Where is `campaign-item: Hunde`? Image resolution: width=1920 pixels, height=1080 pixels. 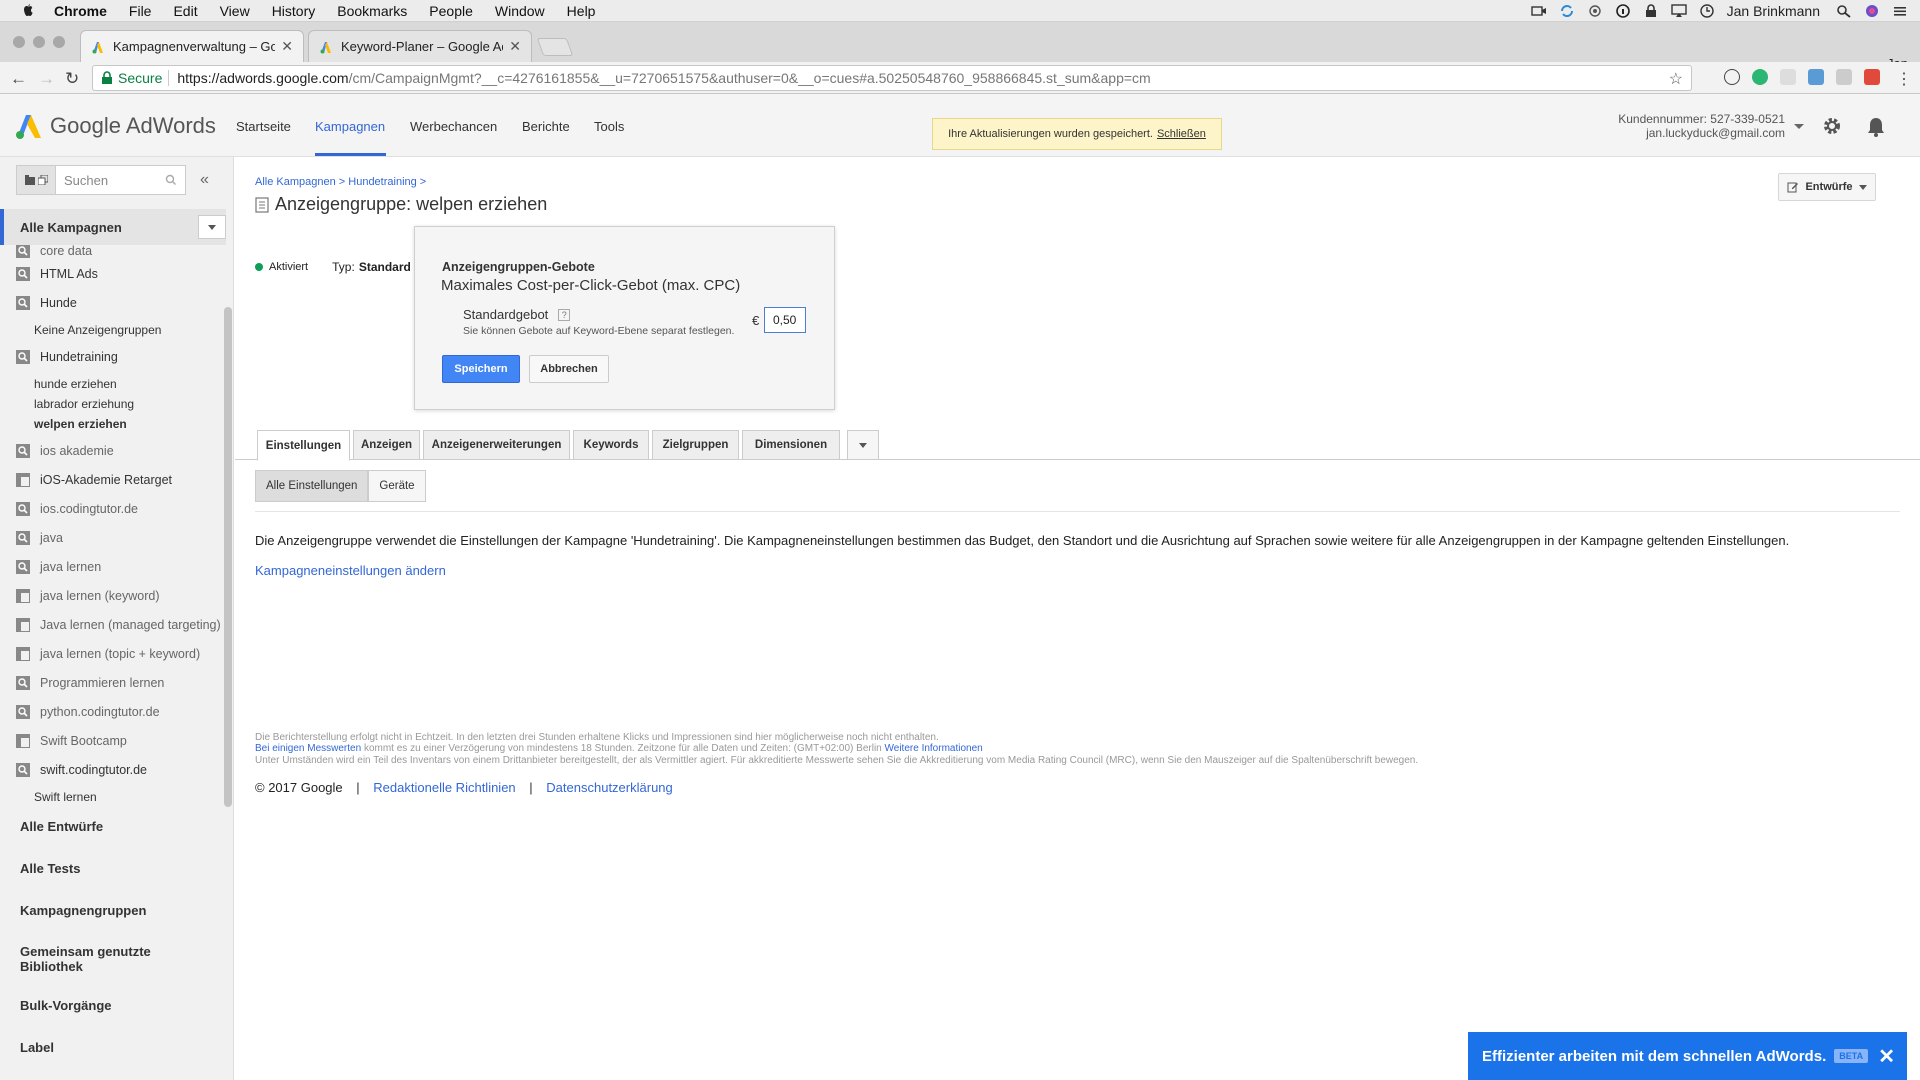 campaign-item: Hunde is located at coordinates (38, 303).